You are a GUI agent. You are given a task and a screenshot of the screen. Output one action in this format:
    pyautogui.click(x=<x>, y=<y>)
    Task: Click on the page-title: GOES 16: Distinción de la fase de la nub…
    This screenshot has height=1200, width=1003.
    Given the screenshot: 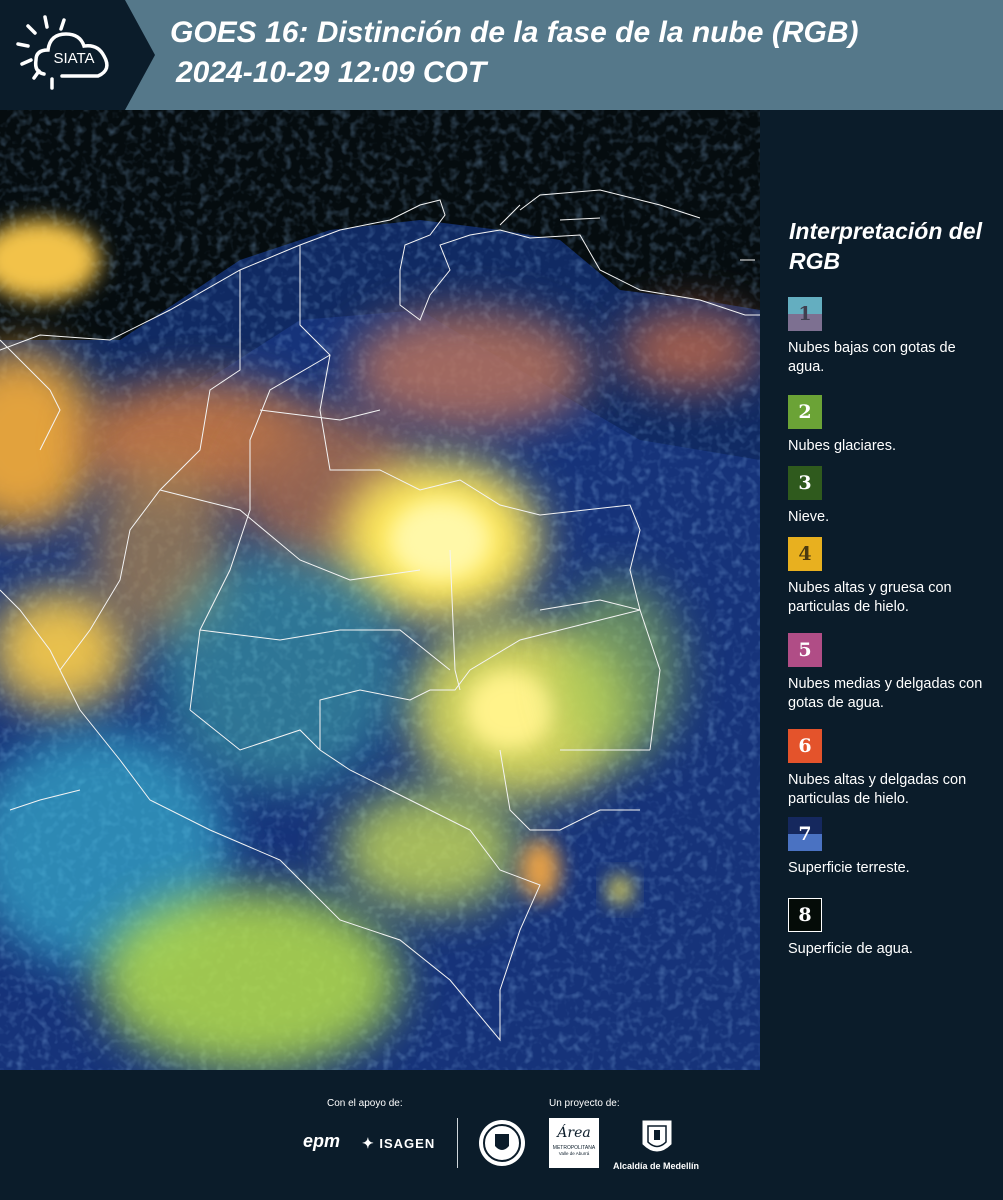 What is the action you would take?
    pyautogui.click(x=514, y=32)
    